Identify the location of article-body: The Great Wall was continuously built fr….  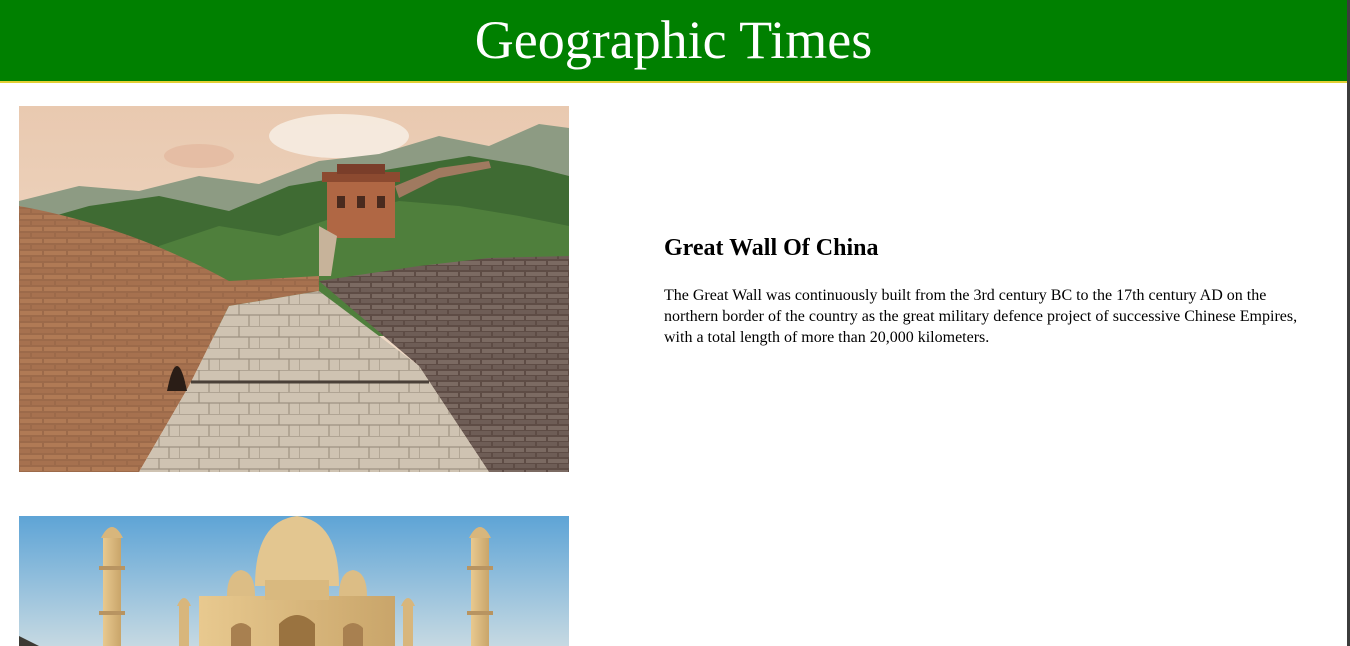
(981, 316).